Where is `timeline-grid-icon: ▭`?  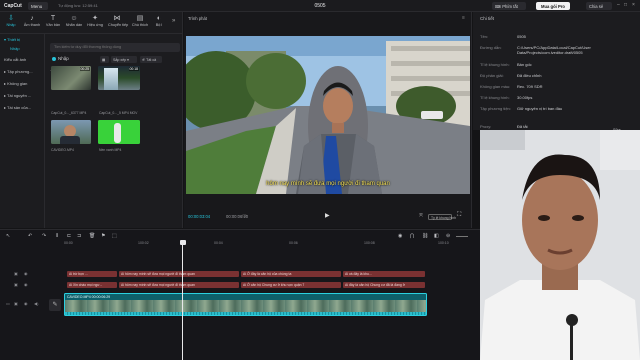 timeline-grid-icon: ▭ is located at coordinates (244, 216).